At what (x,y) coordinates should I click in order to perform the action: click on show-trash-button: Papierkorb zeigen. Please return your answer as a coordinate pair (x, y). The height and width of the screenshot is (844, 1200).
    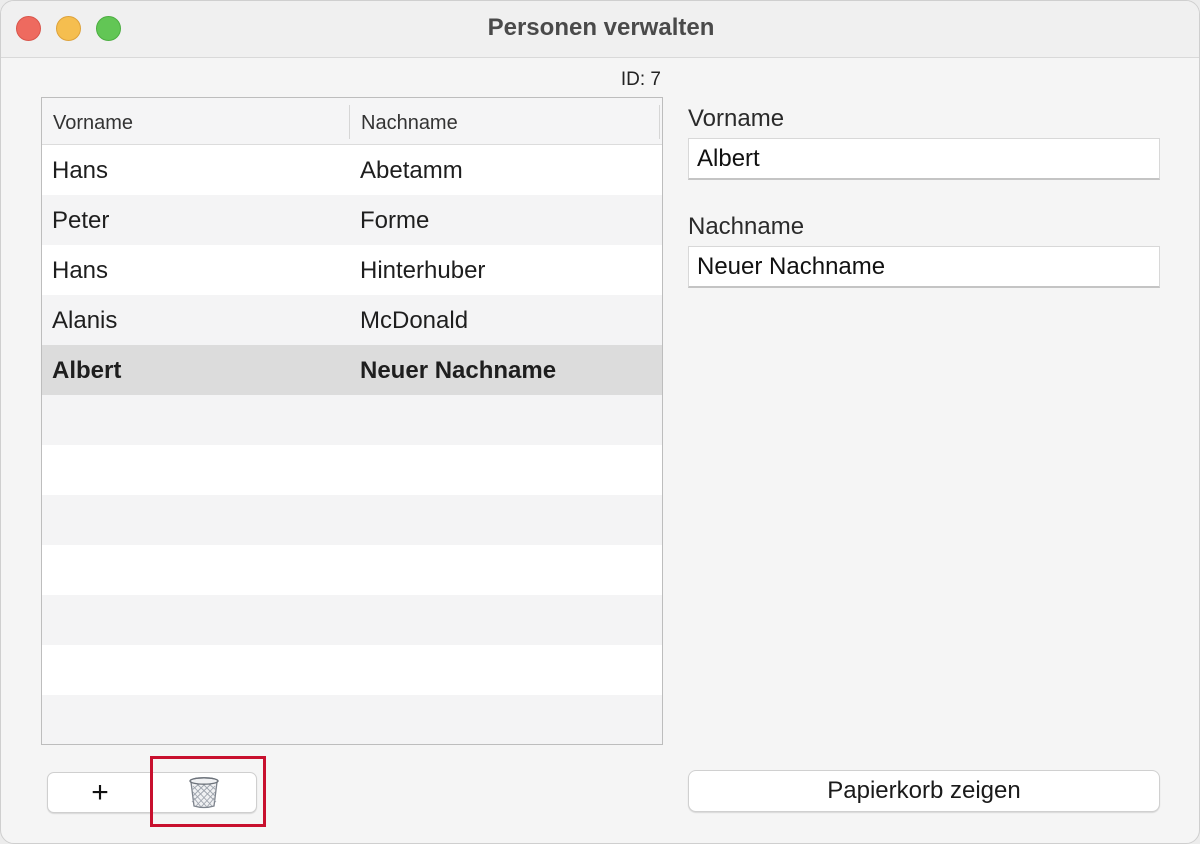
    Looking at the image, I should click on (924, 791).